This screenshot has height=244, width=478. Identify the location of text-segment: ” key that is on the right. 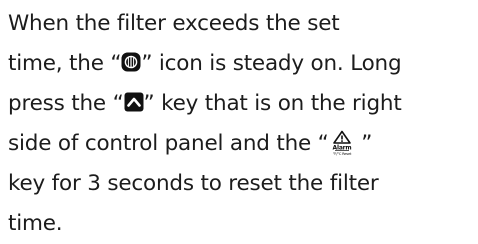
(272, 103).